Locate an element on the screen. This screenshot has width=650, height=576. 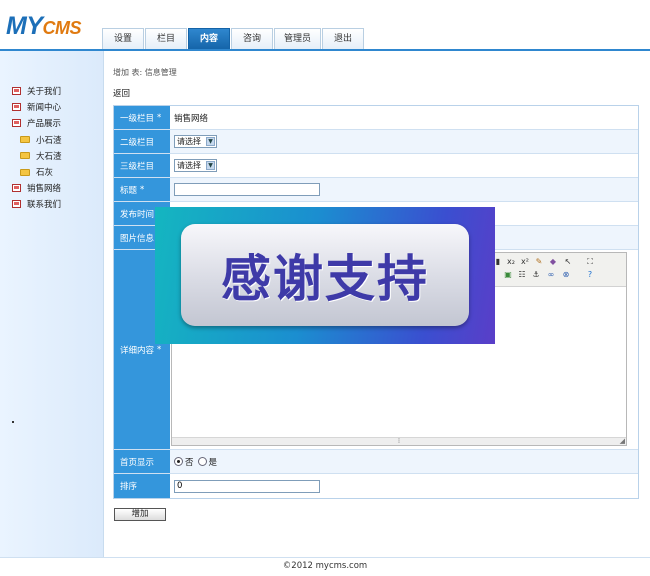
help-icon: ? is located at coordinates (590, 275).